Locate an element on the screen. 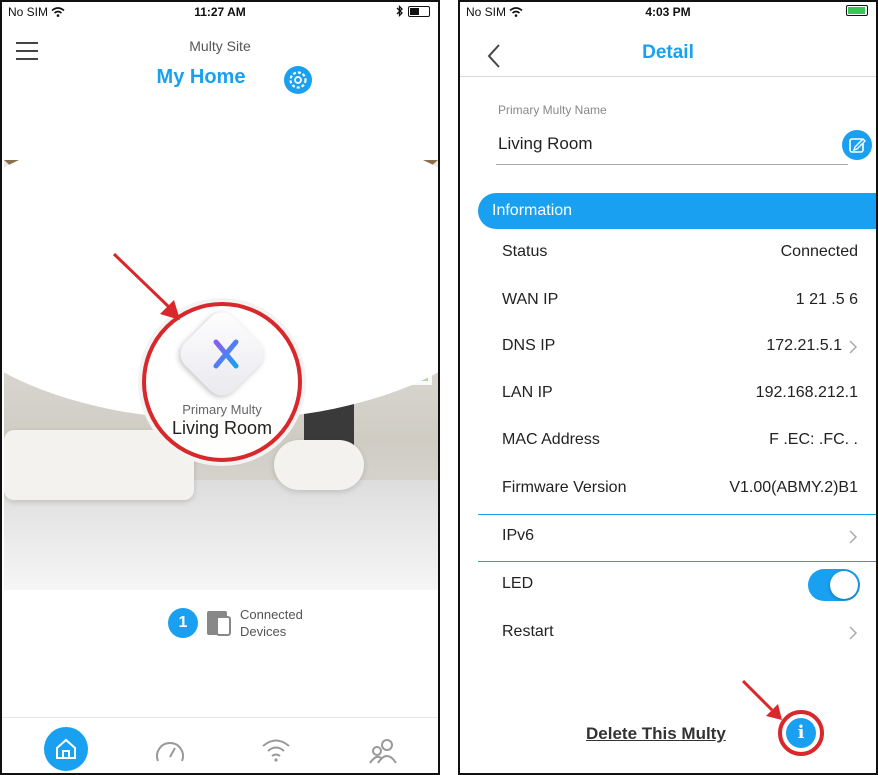 The width and height of the screenshot is (878, 775). led-label: LED is located at coordinates (518, 583).